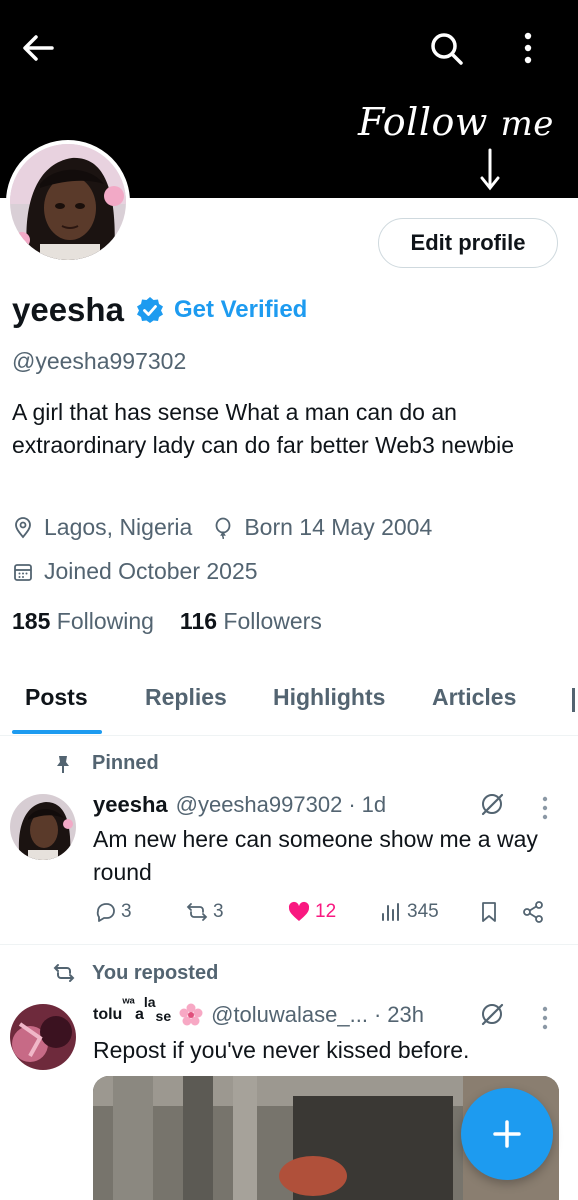  What do you see at coordinates (56, 697) in the screenshot?
I see `tab-posts: Posts` at bounding box center [56, 697].